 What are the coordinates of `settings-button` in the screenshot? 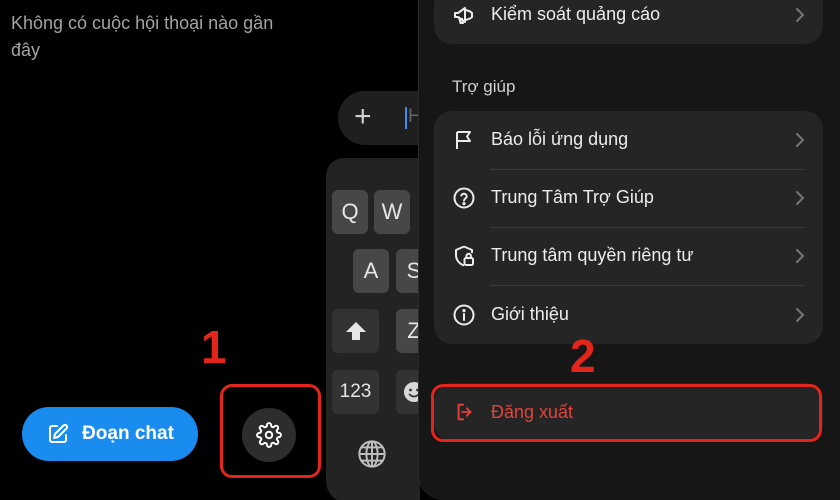 It's located at (269, 435).